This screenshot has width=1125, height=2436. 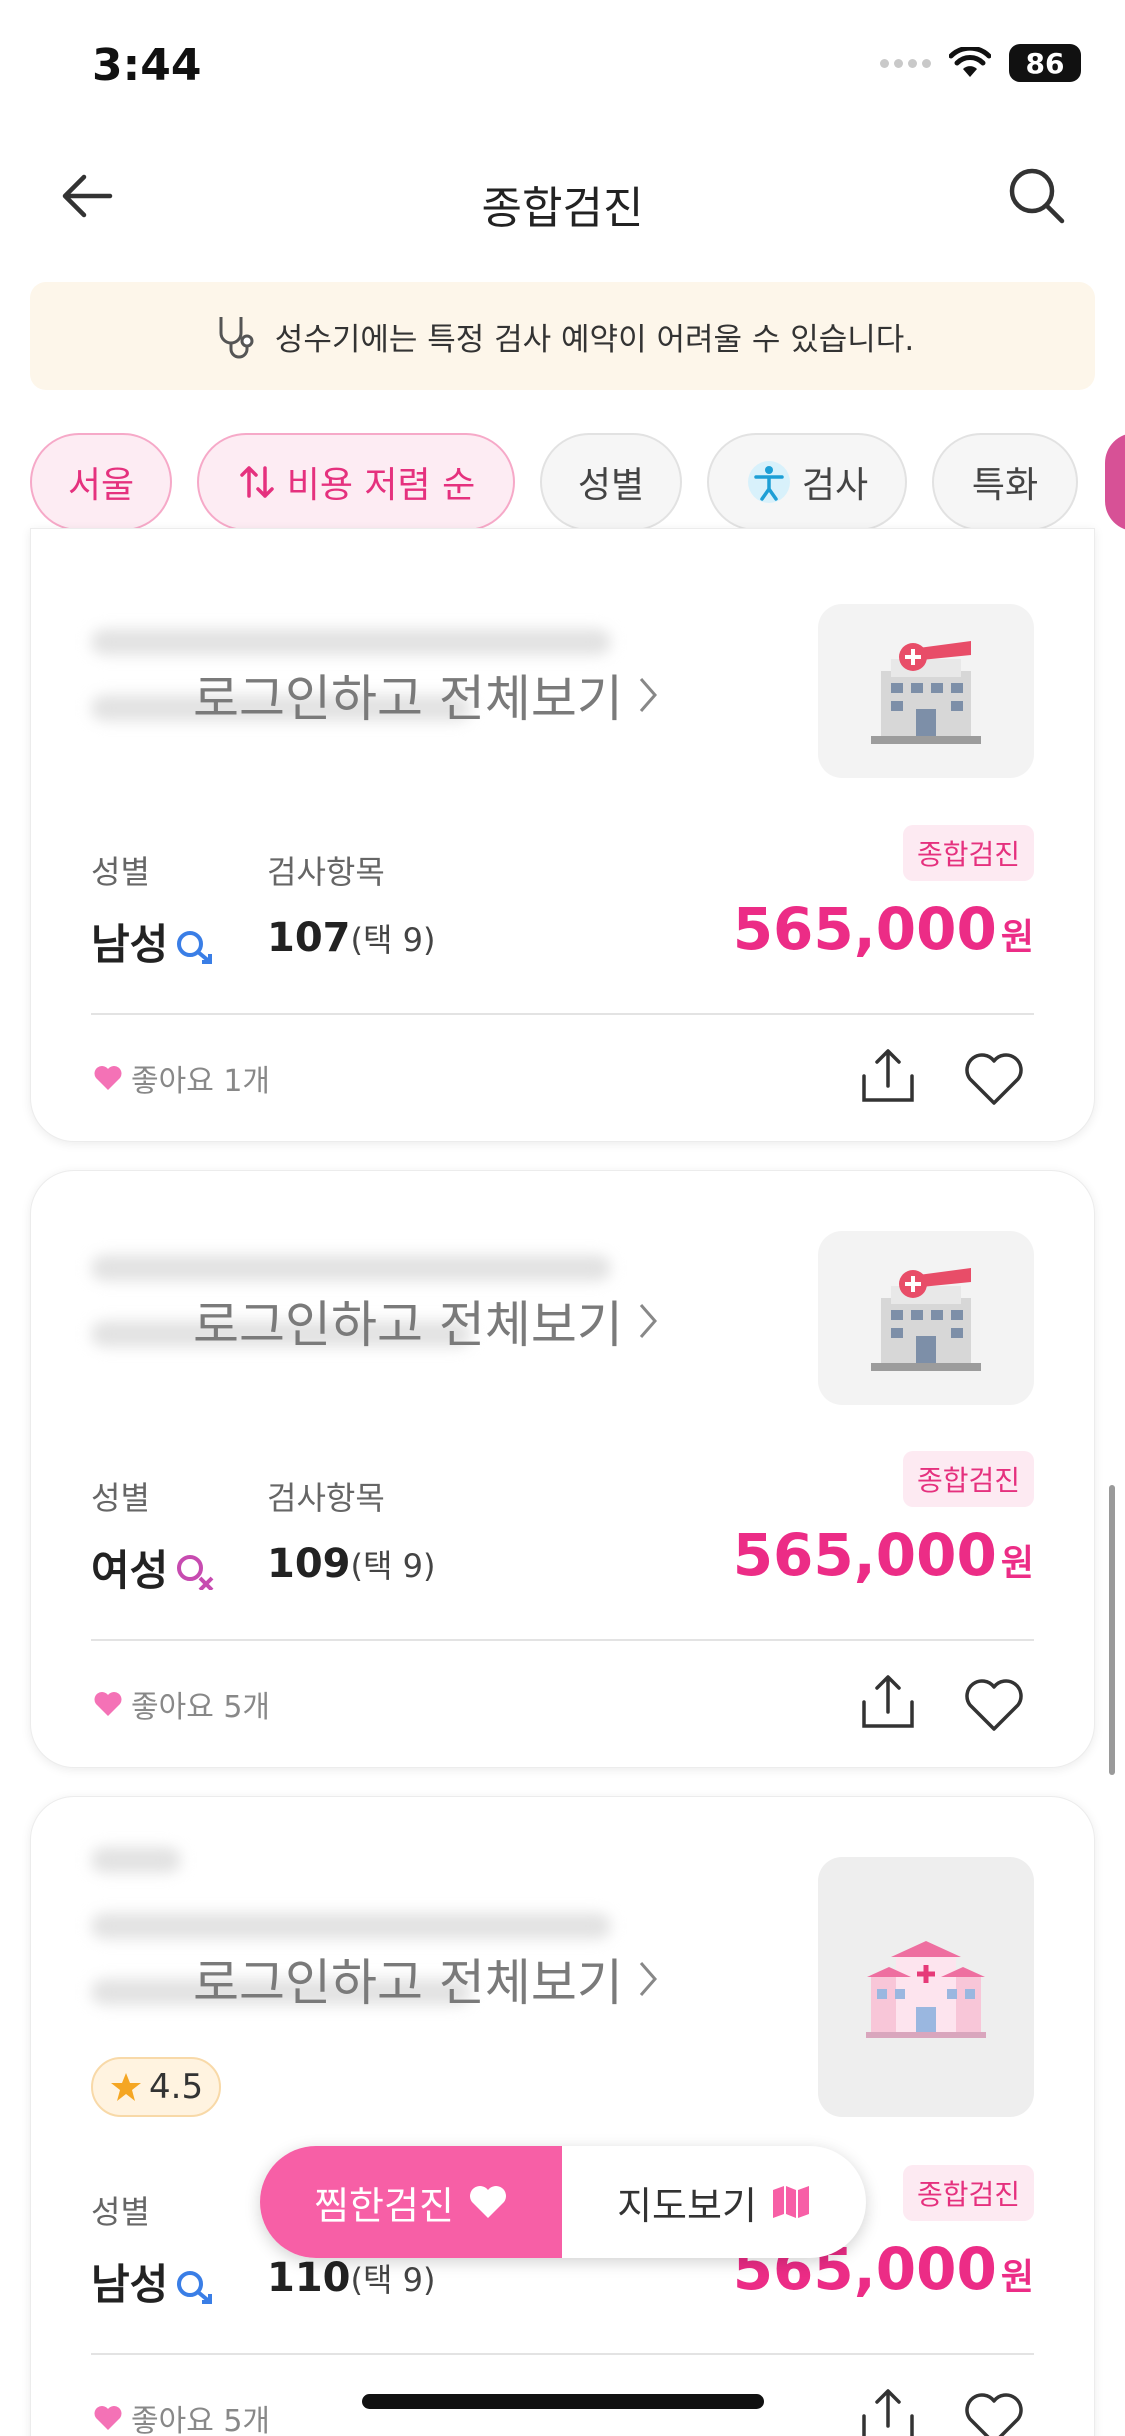 I want to click on battery-icon: 86, so click(x=1045, y=63).